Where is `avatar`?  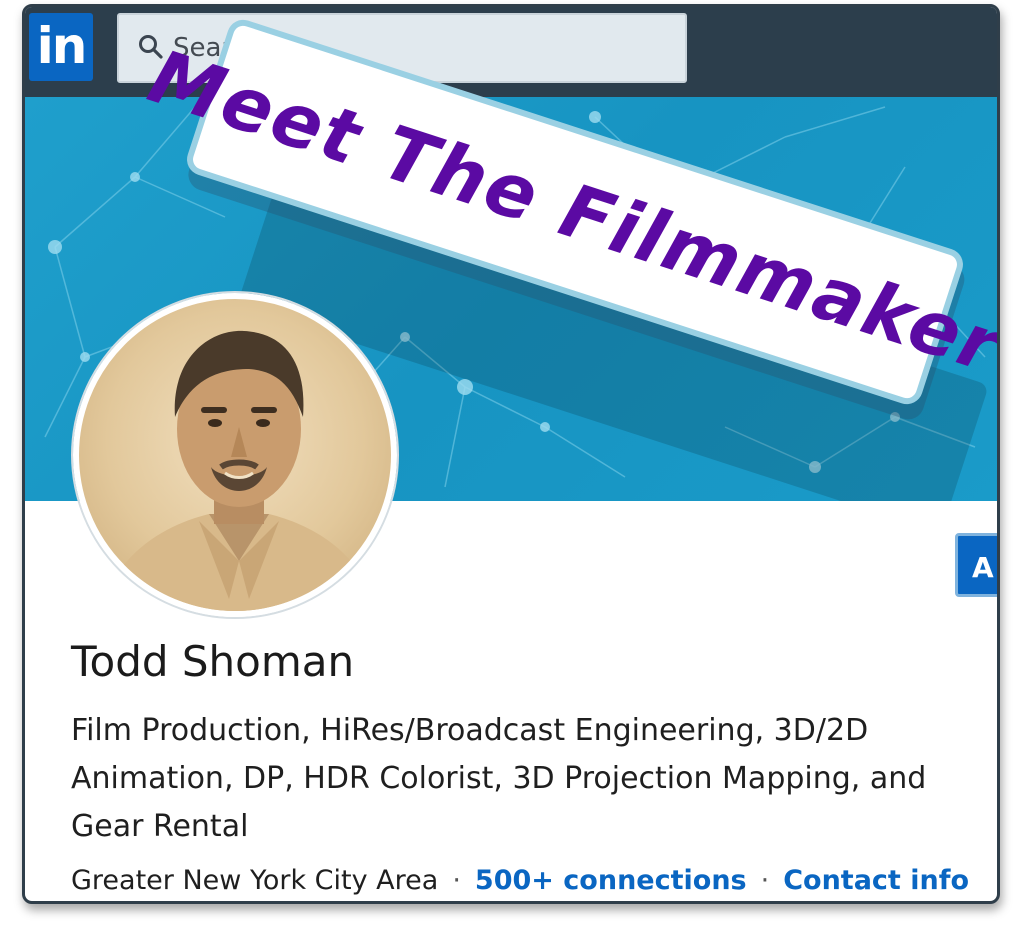 avatar is located at coordinates (235, 455).